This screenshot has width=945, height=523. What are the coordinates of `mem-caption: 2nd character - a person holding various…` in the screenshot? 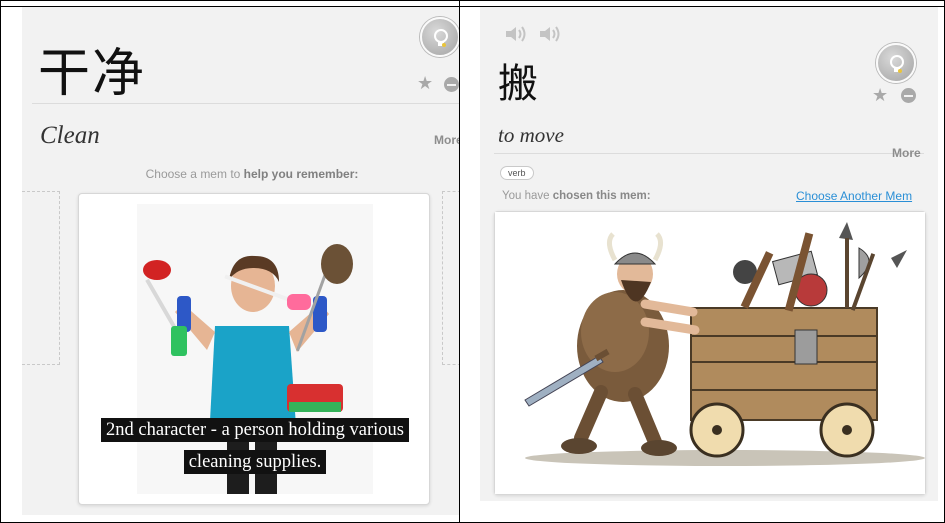 It's located at (255, 446).